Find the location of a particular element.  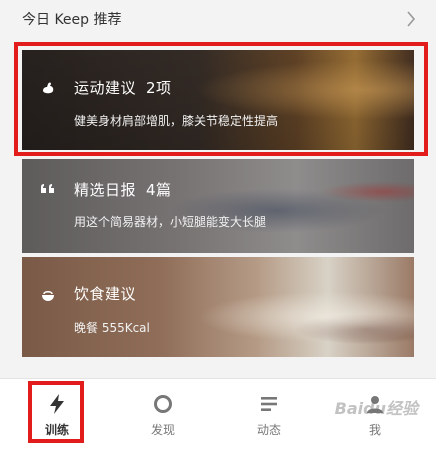

card-count: 4篇 is located at coordinates (159, 190).